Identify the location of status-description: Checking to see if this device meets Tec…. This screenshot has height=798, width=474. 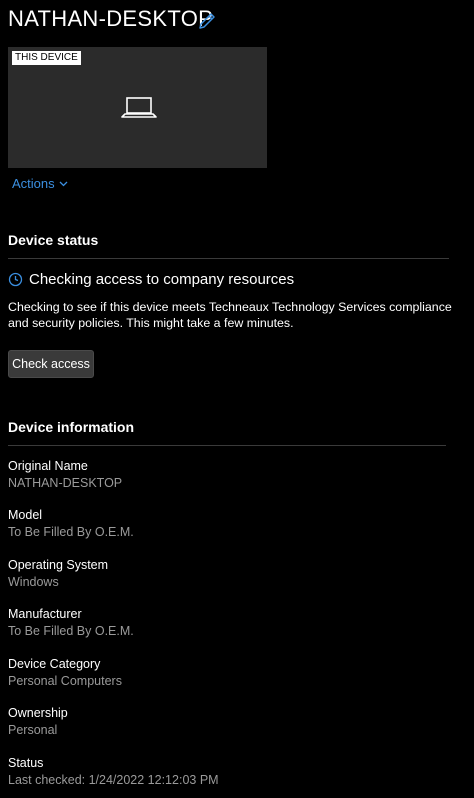
(230, 315).